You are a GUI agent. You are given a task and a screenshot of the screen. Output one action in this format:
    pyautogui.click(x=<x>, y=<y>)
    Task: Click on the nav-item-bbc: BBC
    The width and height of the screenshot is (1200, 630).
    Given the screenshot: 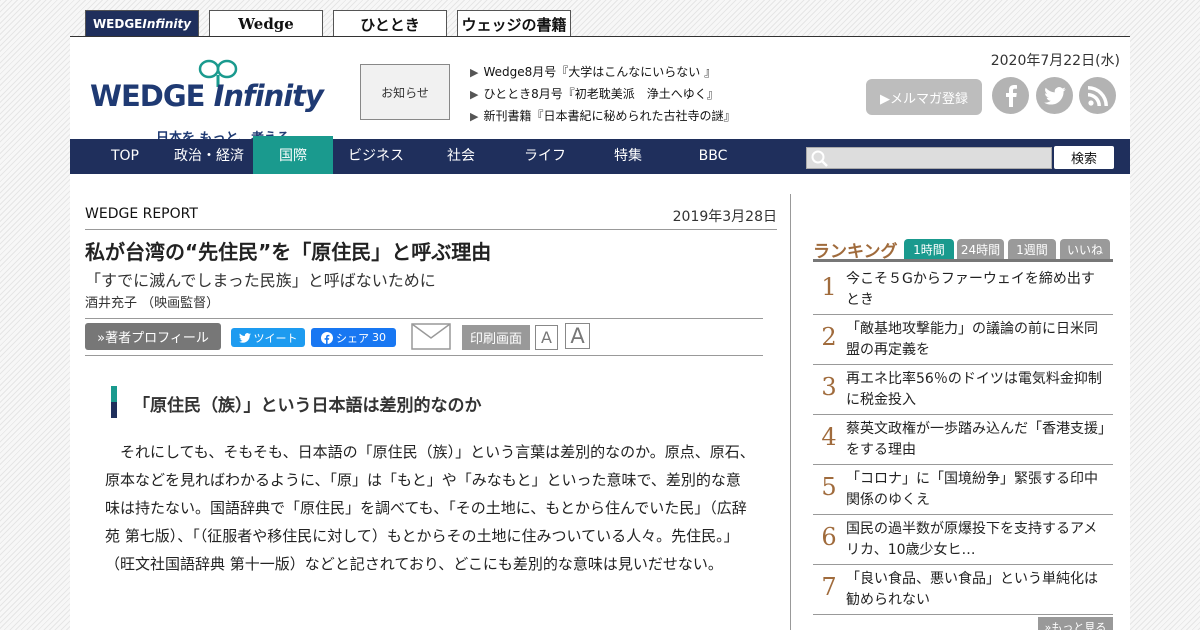 What is the action you would take?
    pyautogui.click(x=713, y=156)
    